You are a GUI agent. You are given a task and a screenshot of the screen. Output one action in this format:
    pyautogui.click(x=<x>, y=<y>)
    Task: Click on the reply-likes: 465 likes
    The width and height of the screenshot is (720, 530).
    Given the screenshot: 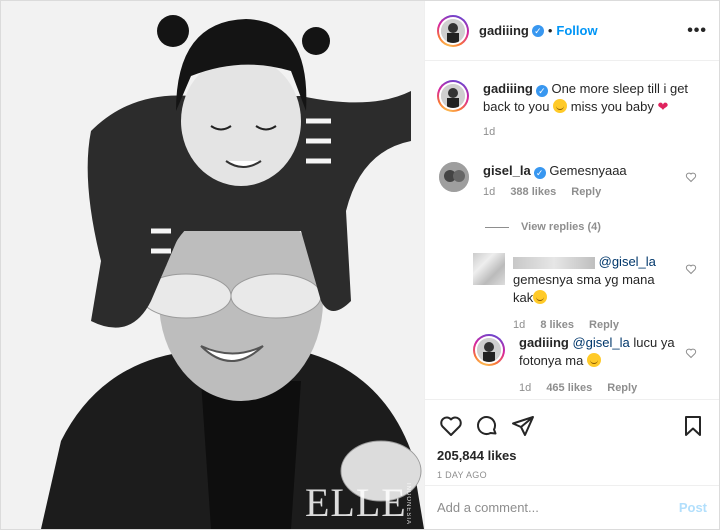 What is the action you would take?
    pyautogui.click(x=569, y=388)
    